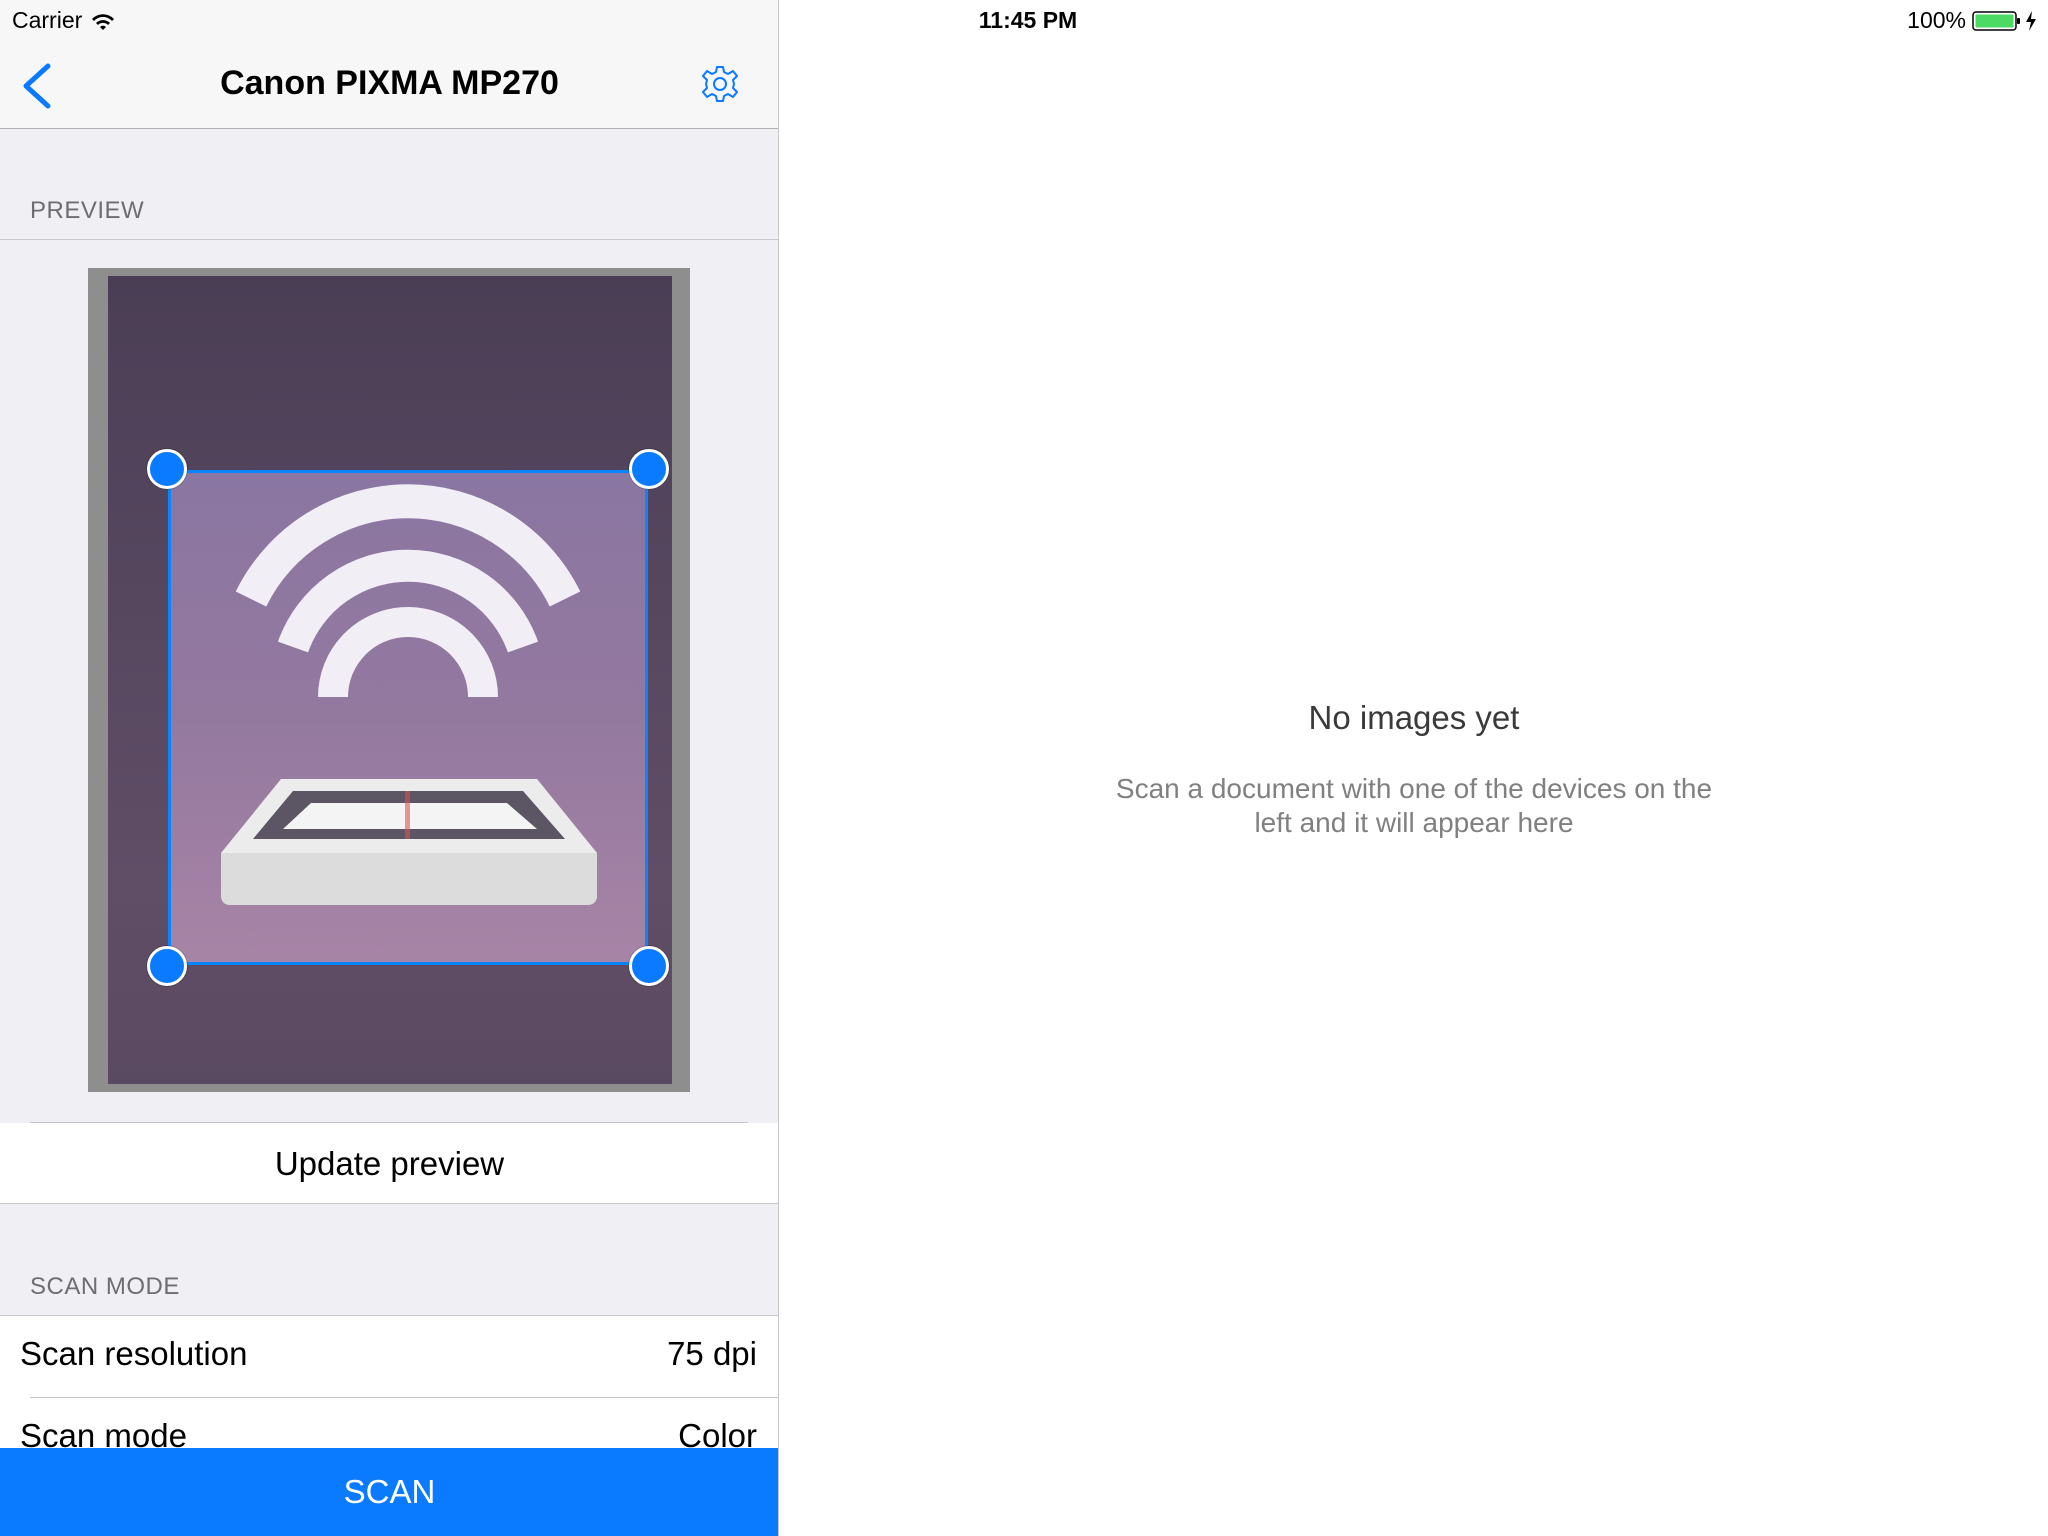 The width and height of the screenshot is (2048, 1536). Describe the element at coordinates (389, 83) in the screenshot. I see `page-title: Canon PIXMA MP270` at that location.